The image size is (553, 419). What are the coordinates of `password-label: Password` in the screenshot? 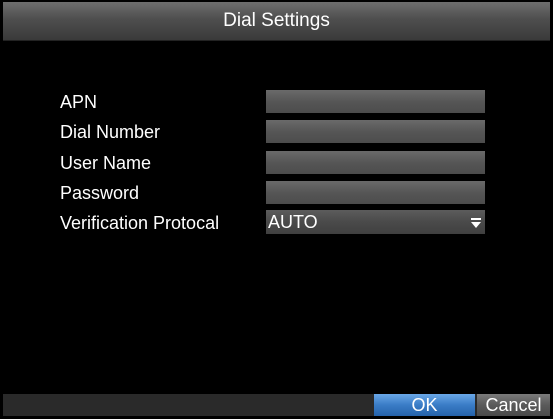 It's located at (100, 193).